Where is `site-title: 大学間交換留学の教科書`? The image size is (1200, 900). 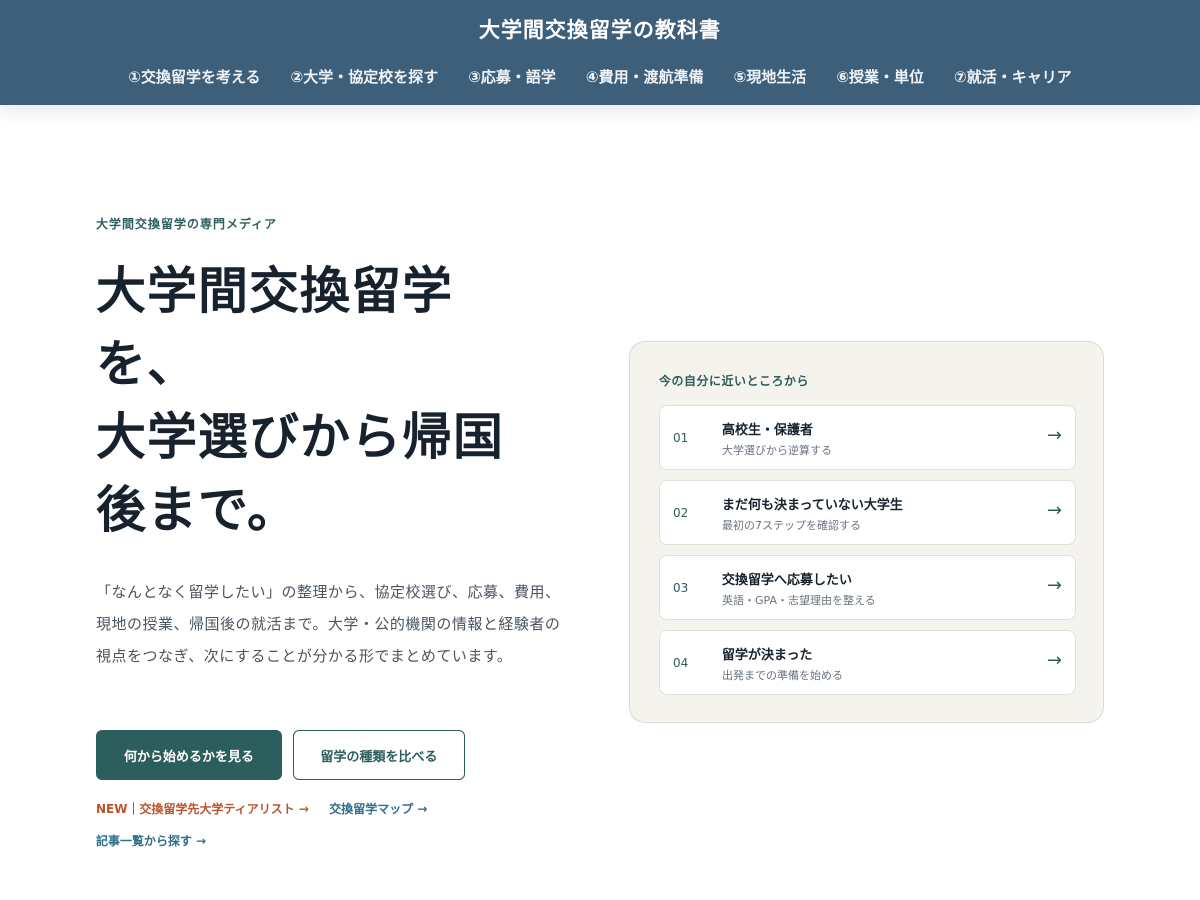 site-title: 大学間交換留学の教科書 is located at coordinates (600, 29).